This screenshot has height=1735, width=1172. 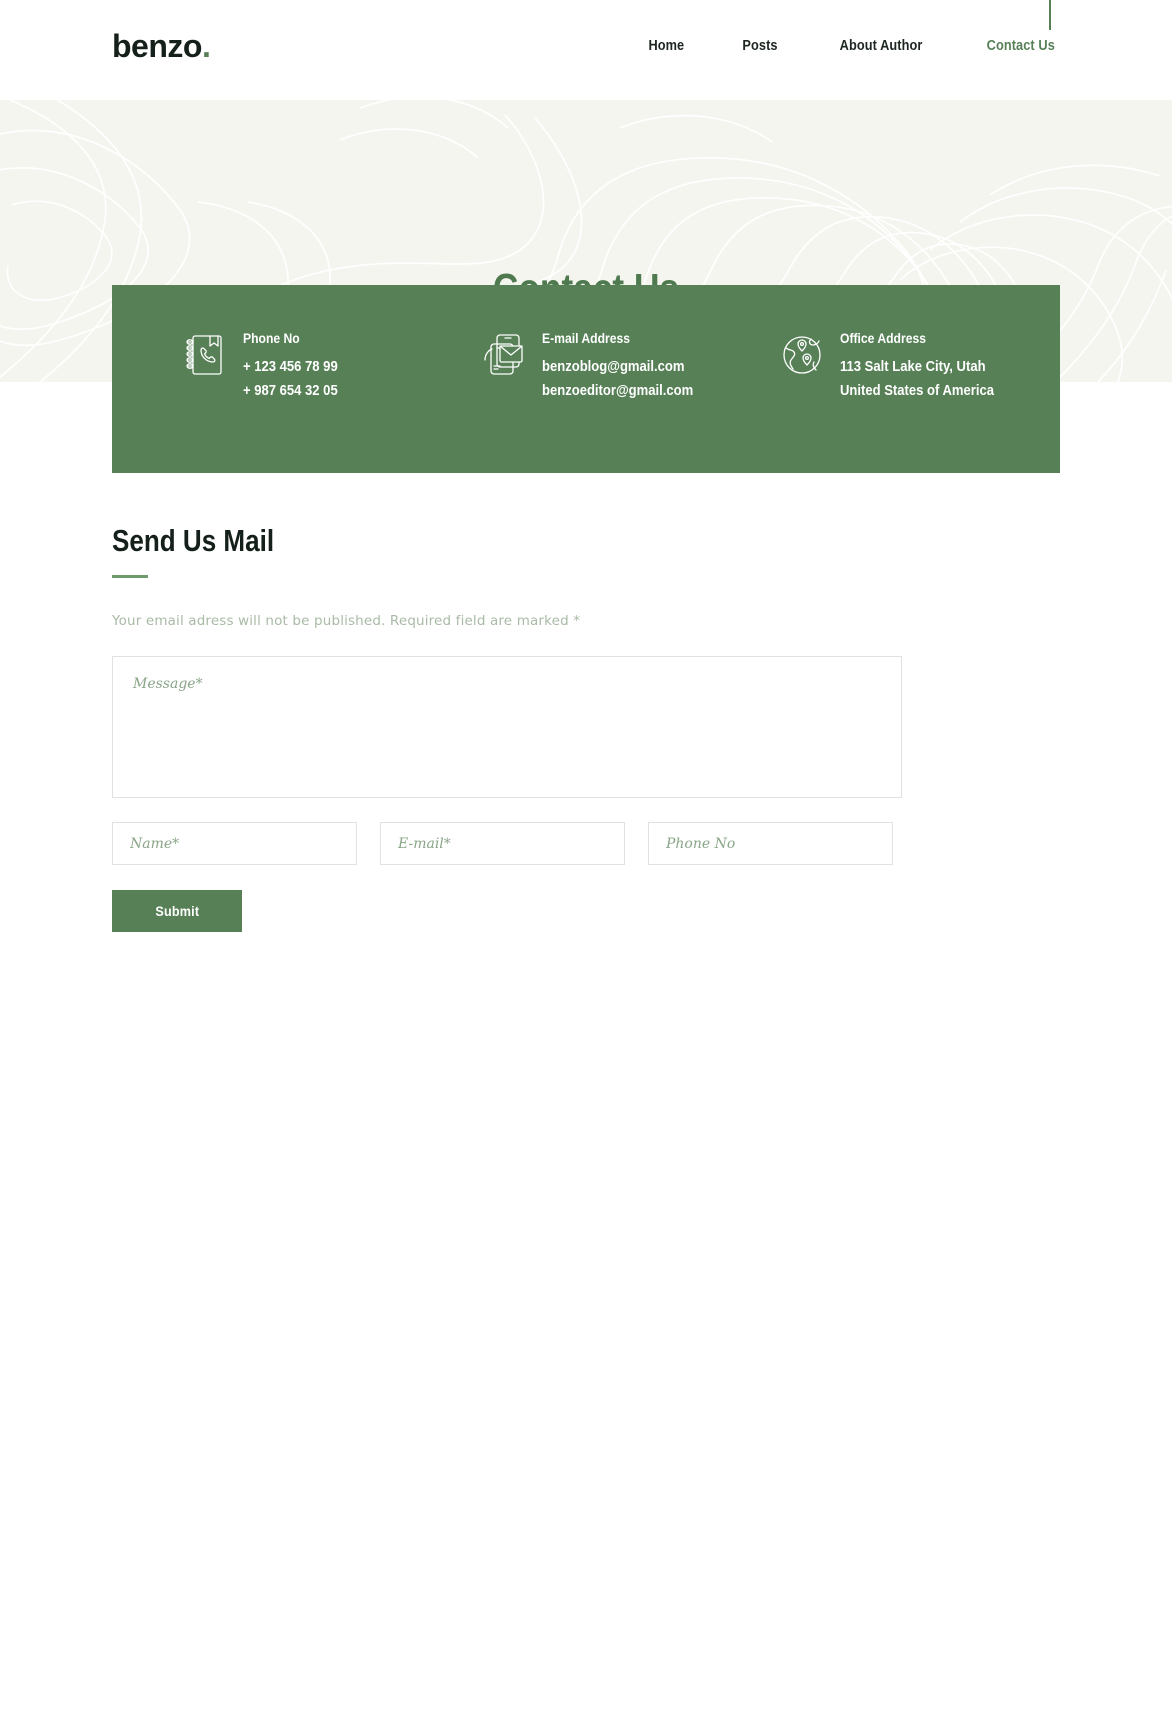 What do you see at coordinates (913, 366) in the screenshot?
I see `contact-value-office-1: 113 Salt Lake City, Utah` at bounding box center [913, 366].